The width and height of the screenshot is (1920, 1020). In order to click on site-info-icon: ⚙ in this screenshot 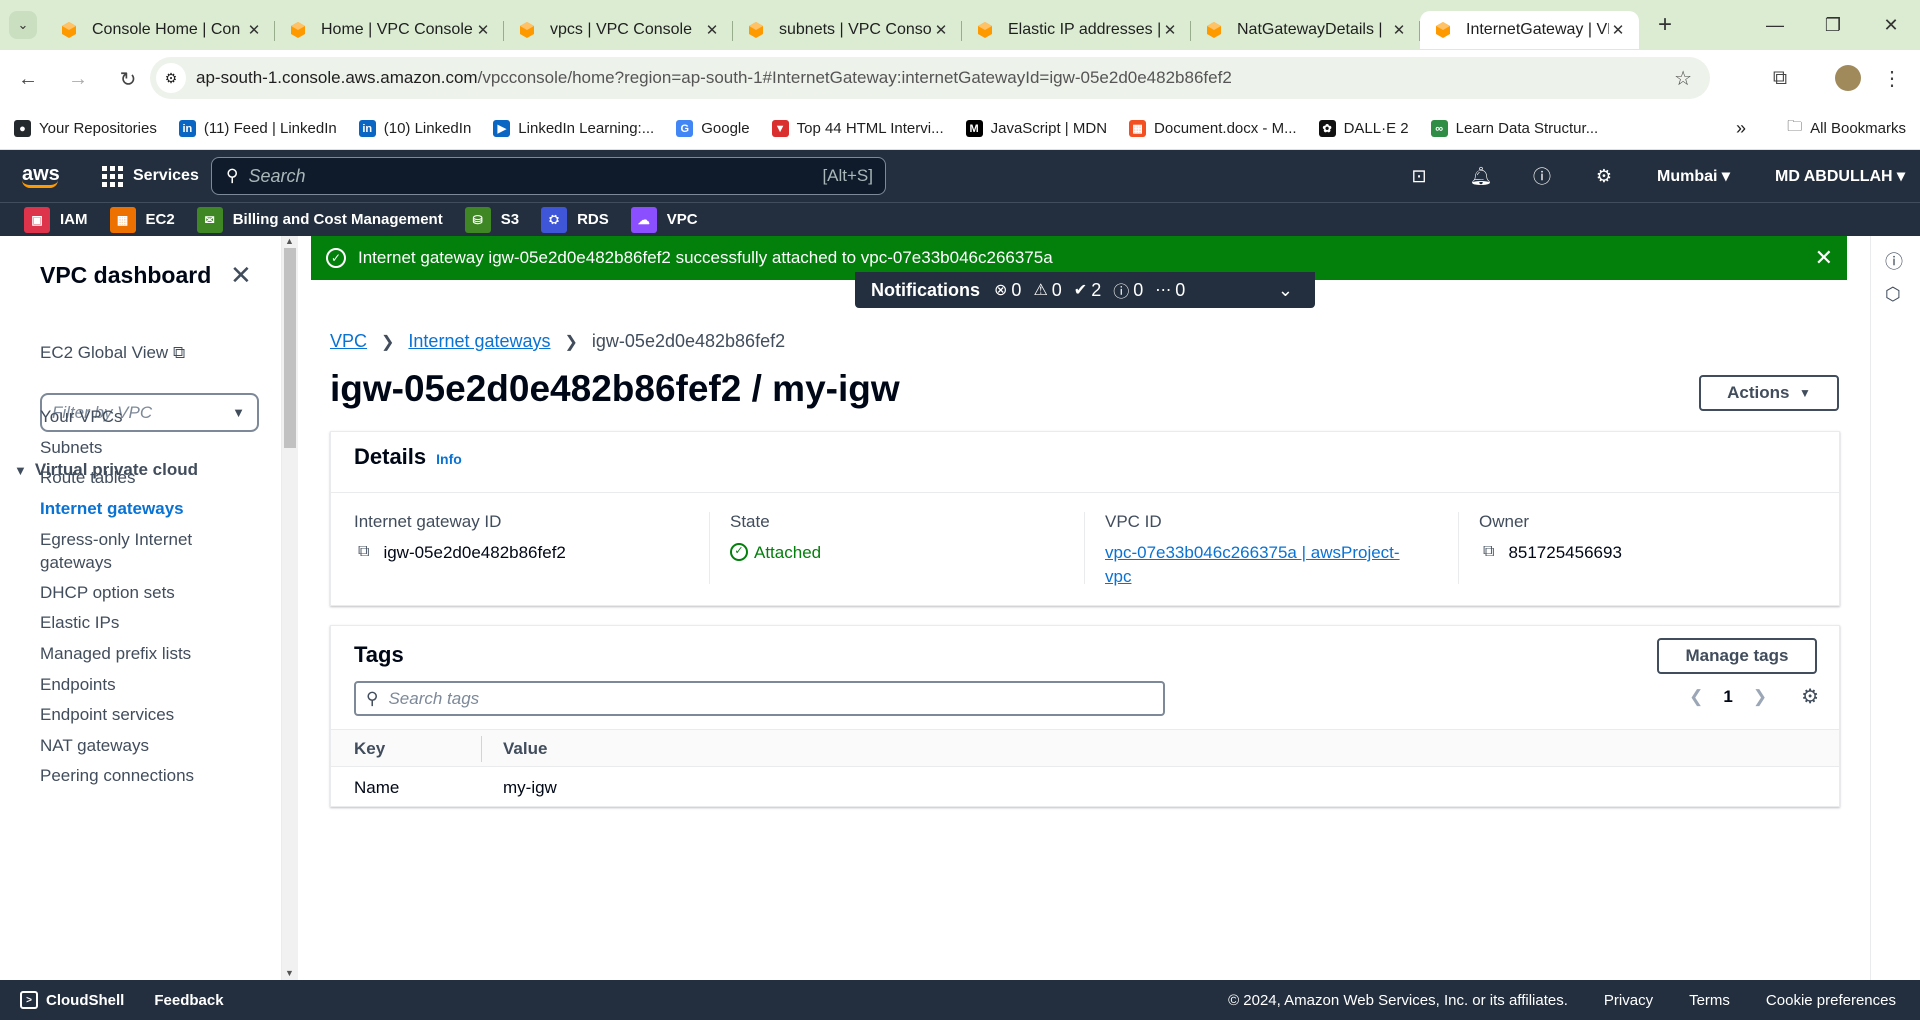, I will do `click(171, 78)`.